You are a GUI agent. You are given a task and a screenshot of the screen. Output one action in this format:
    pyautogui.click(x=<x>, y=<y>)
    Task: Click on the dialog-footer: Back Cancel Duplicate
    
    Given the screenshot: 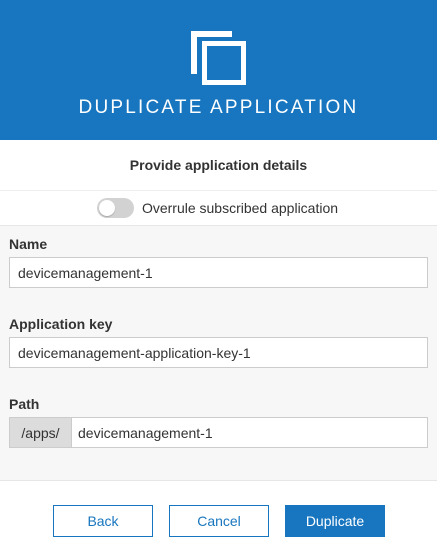 What is the action you would take?
    pyautogui.click(x=218, y=518)
    